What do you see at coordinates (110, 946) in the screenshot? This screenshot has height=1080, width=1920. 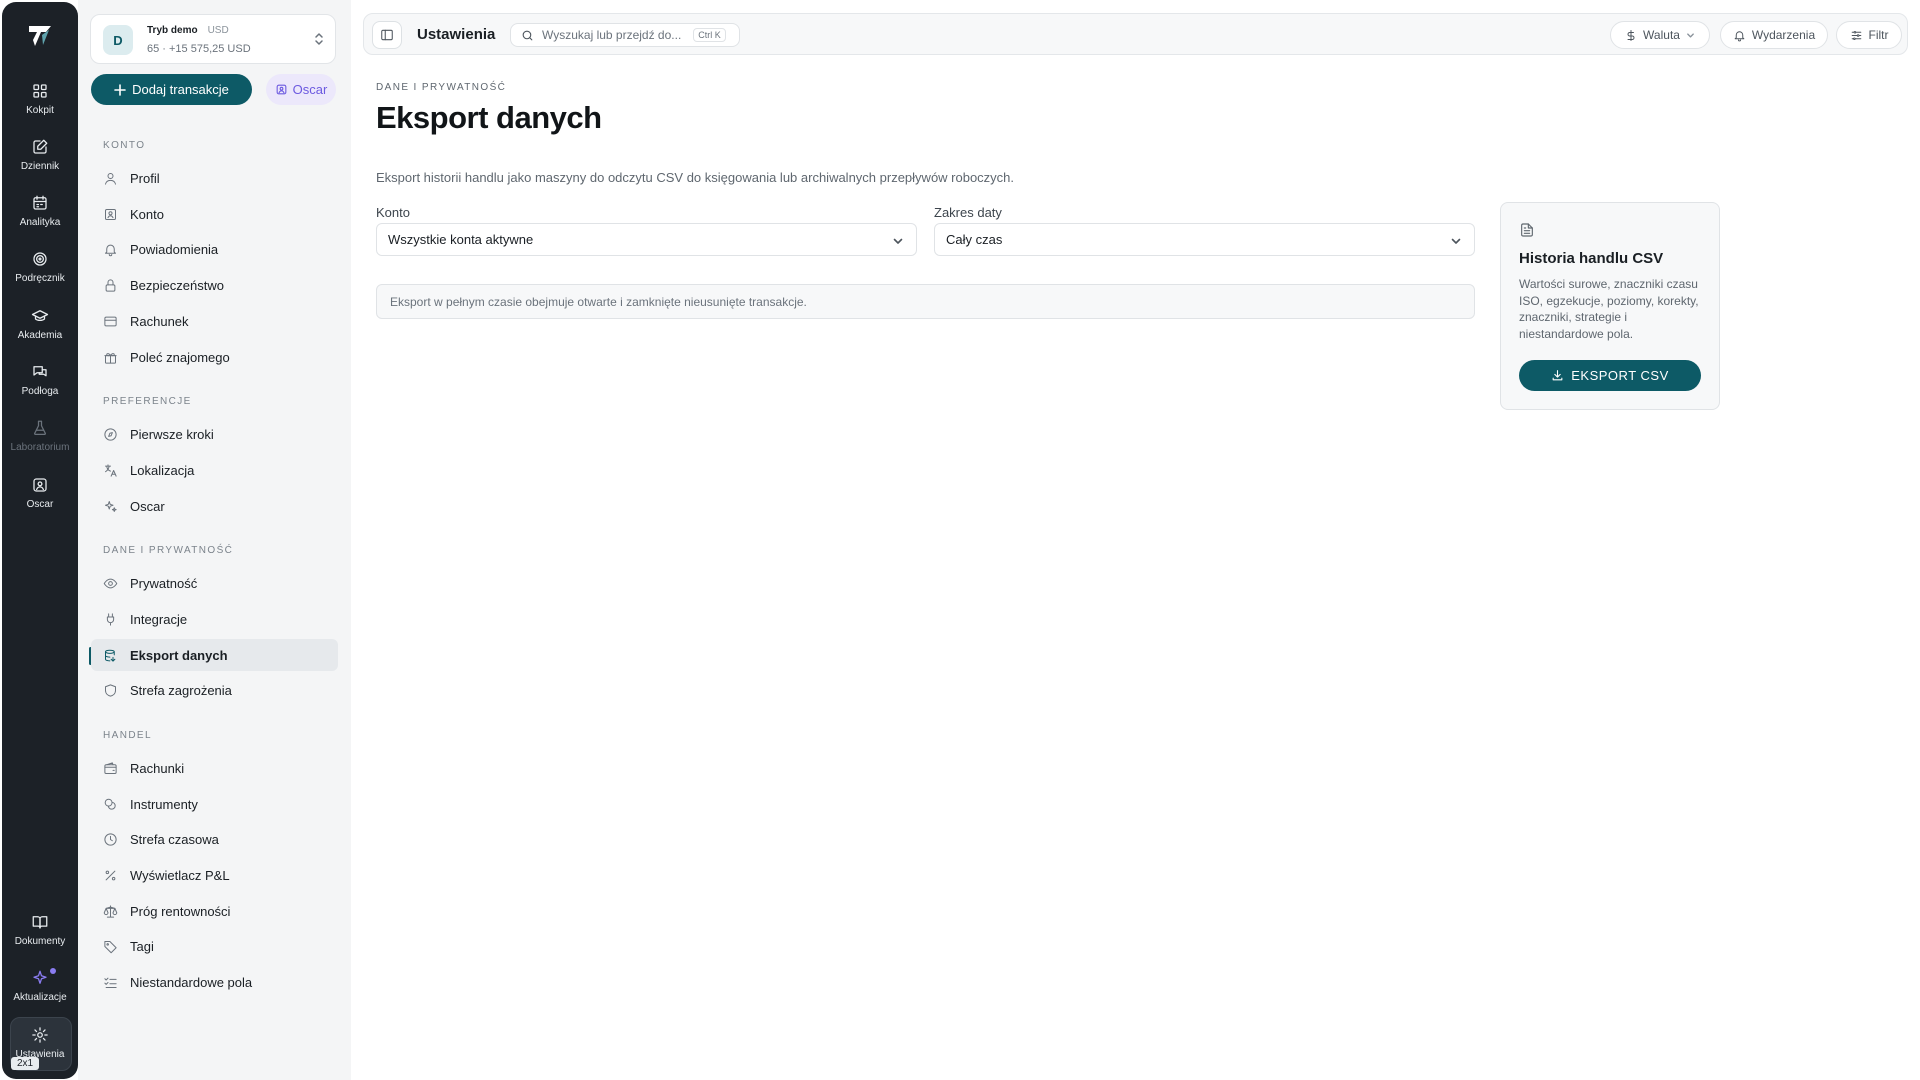 I see `tag-icon` at bounding box center [110, 946].